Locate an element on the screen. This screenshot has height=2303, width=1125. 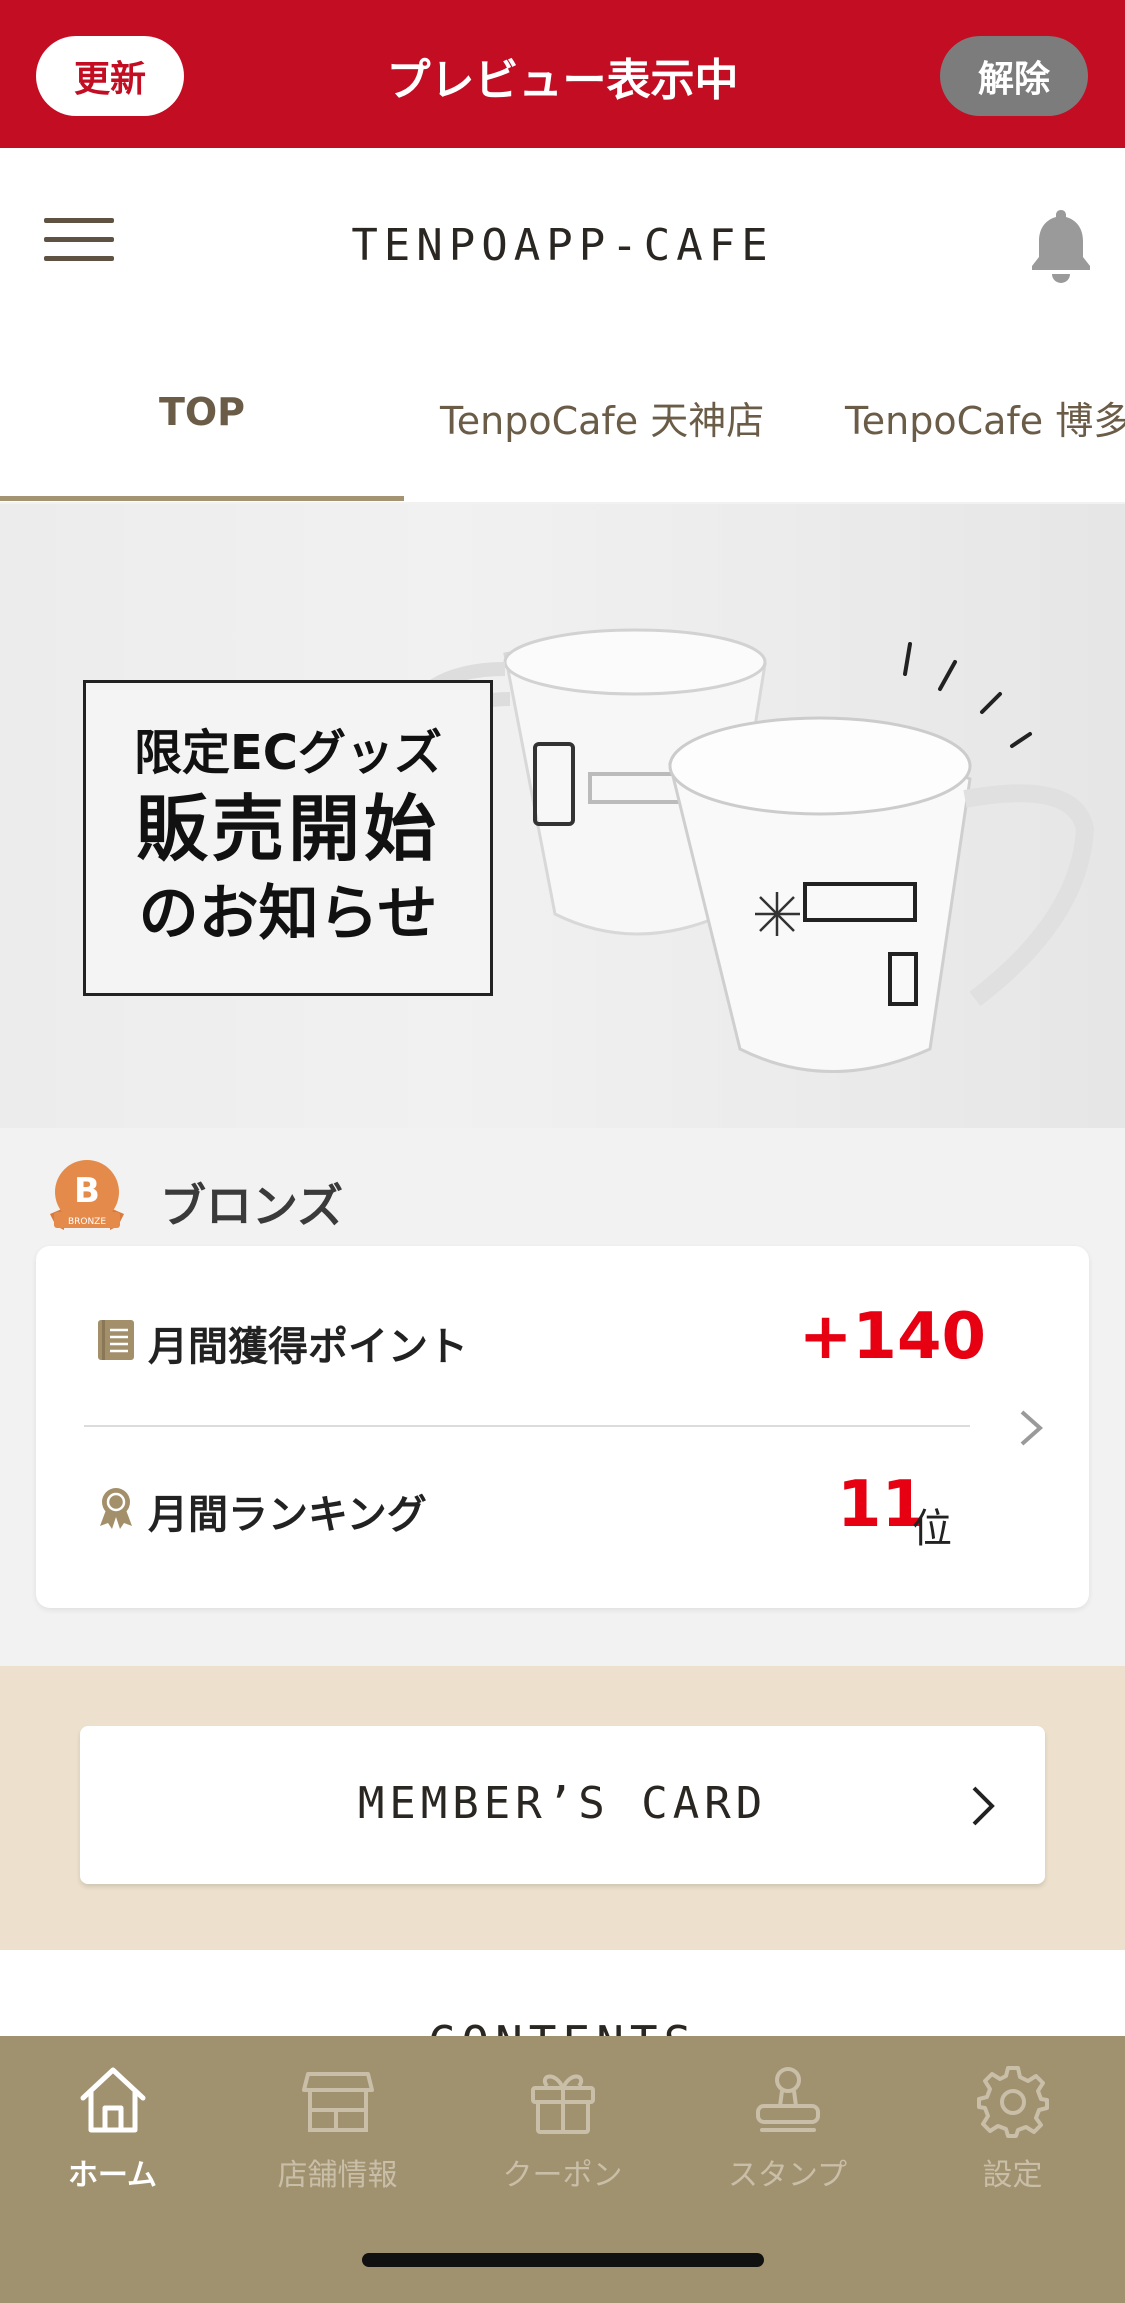
tab-indicator is located at coordinates (202, 498).